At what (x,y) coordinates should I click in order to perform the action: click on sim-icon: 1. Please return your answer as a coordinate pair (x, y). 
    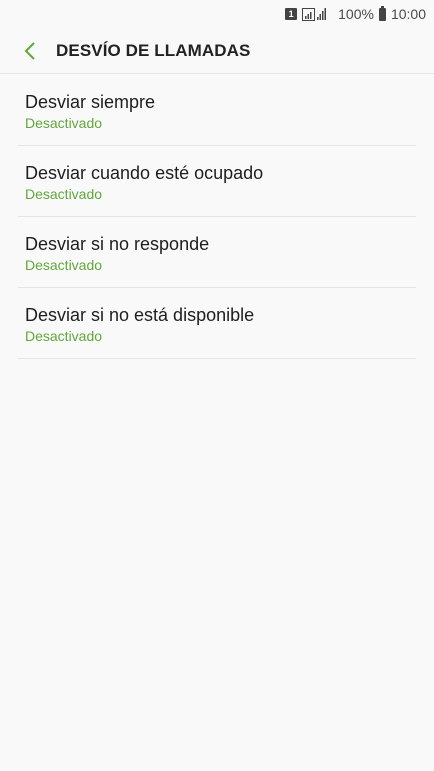
    Looking at the image, I should click on (291, 14).